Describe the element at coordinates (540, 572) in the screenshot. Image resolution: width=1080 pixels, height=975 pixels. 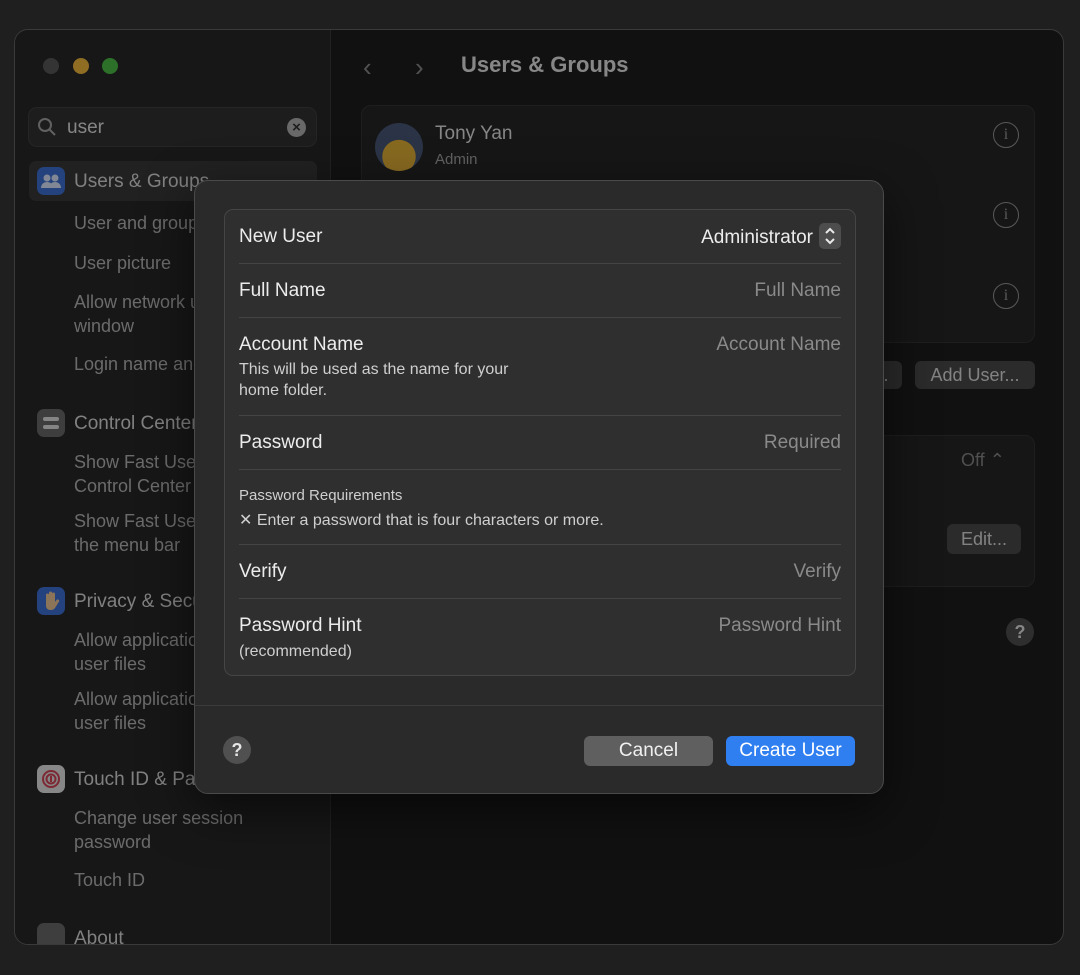
I see `form-row-verify: Verify Verify` at that location.